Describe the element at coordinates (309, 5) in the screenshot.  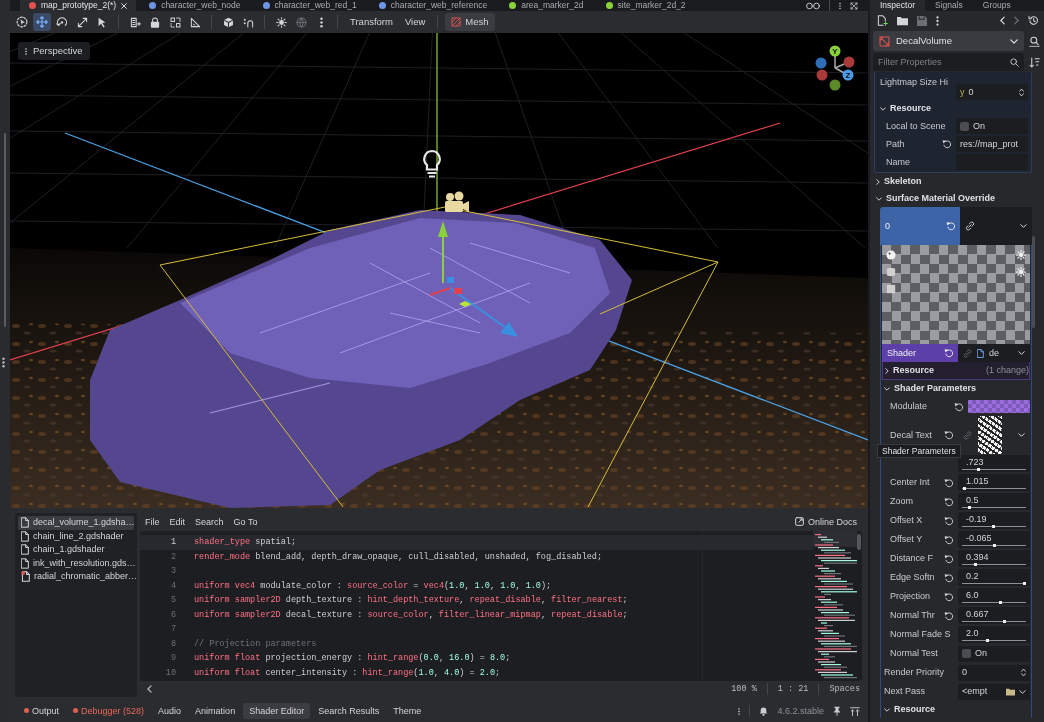
I see `scene-tab: character_web_red_1` at that location.